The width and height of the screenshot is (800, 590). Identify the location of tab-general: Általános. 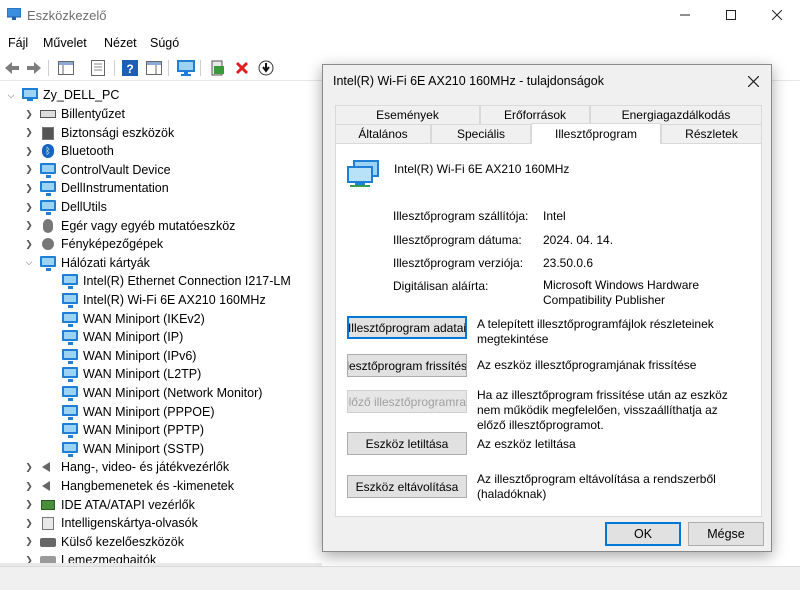
(383, 133).